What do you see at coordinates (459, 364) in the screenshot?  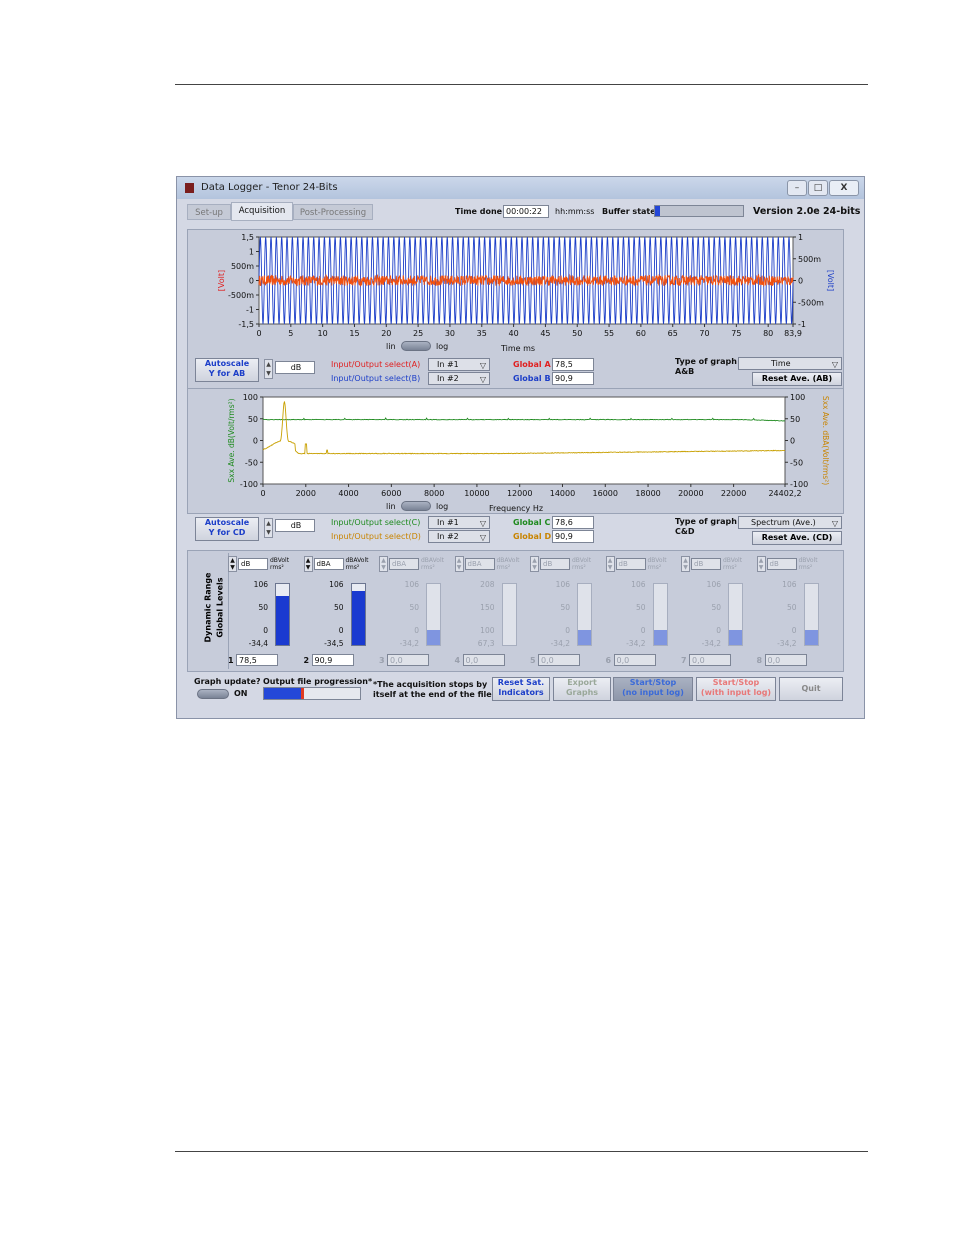 I see `io-a-select: In #1 ▽` at bounding box center [459, 364].